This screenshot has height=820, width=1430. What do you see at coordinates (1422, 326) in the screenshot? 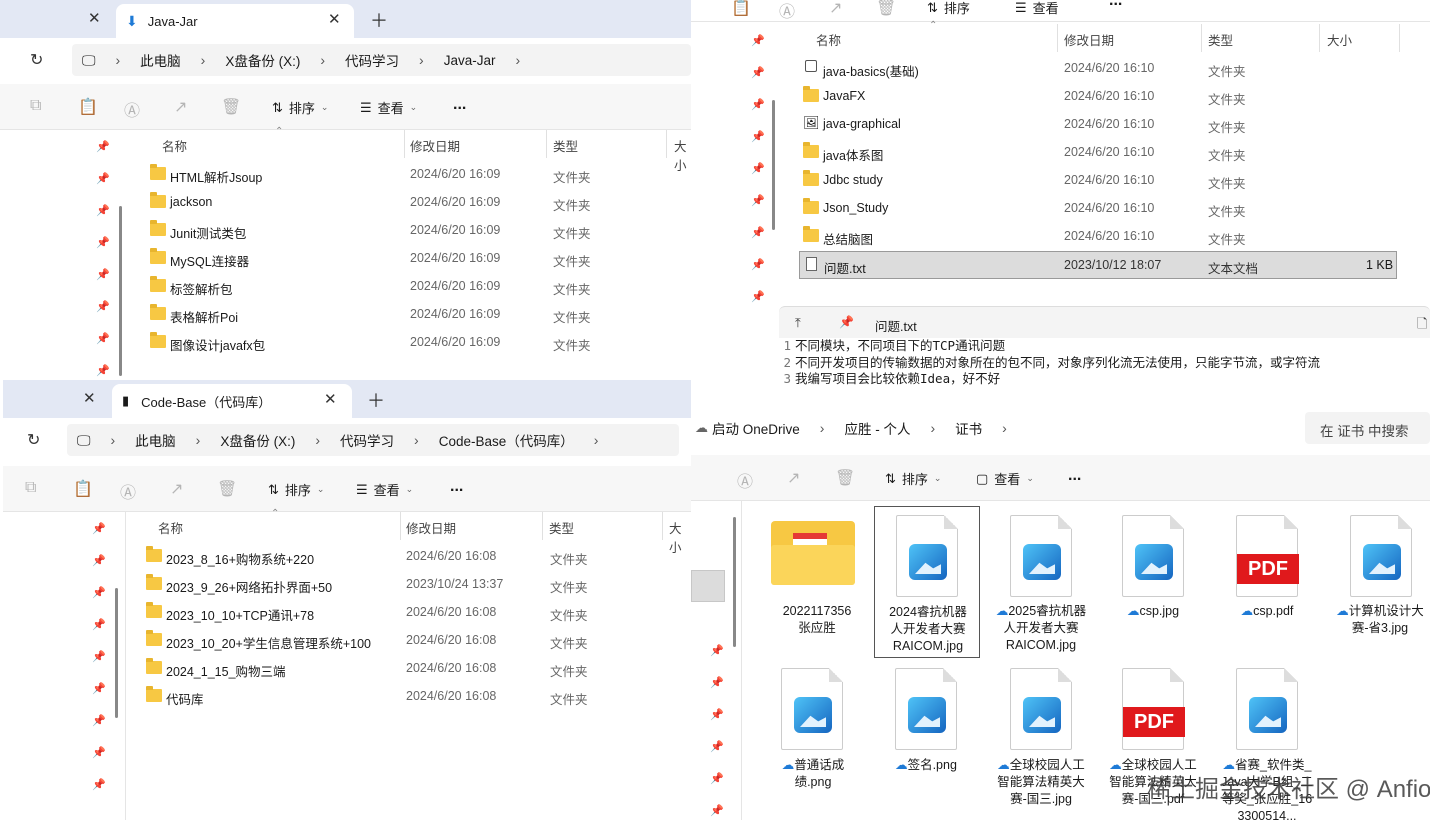
I see `file-icon: 🗋` at bounding box center [1422, 326].